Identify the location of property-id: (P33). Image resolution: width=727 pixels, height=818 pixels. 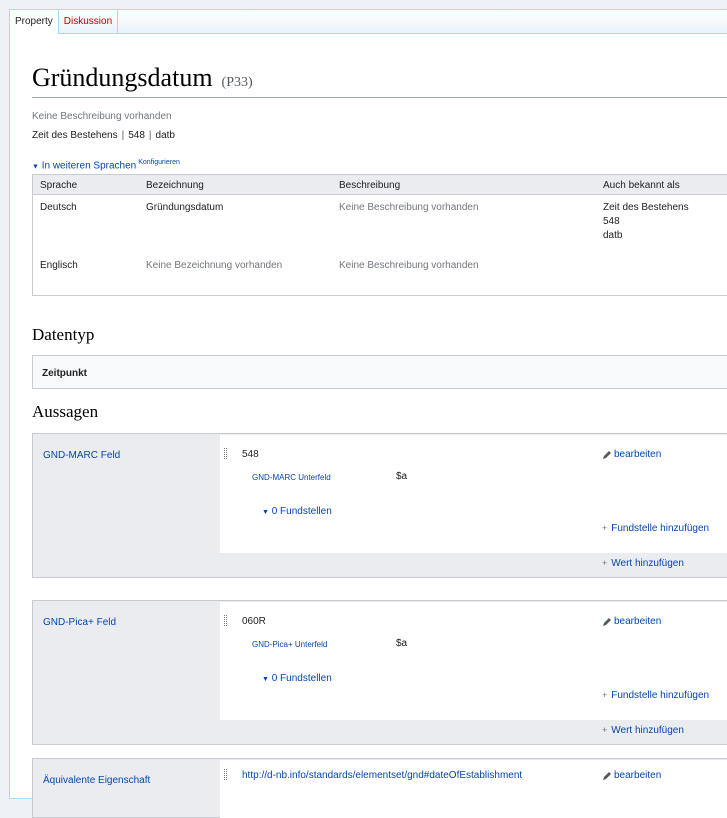
(237, 82).